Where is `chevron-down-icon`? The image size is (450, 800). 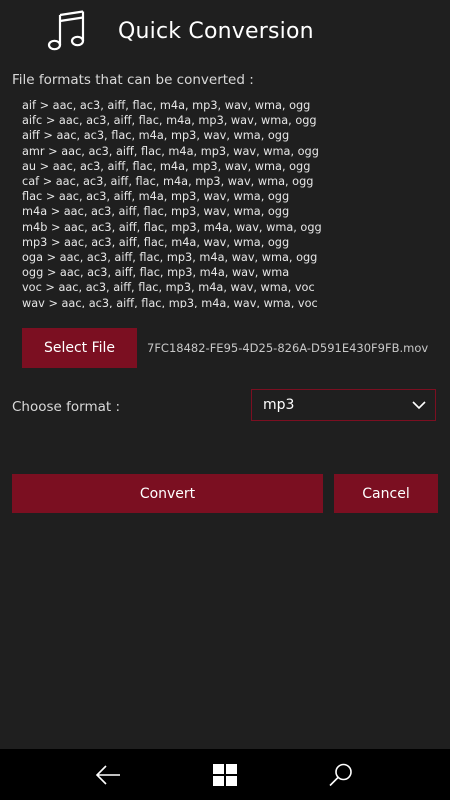
chevron-down-icon is located at coordinates (419, 405).